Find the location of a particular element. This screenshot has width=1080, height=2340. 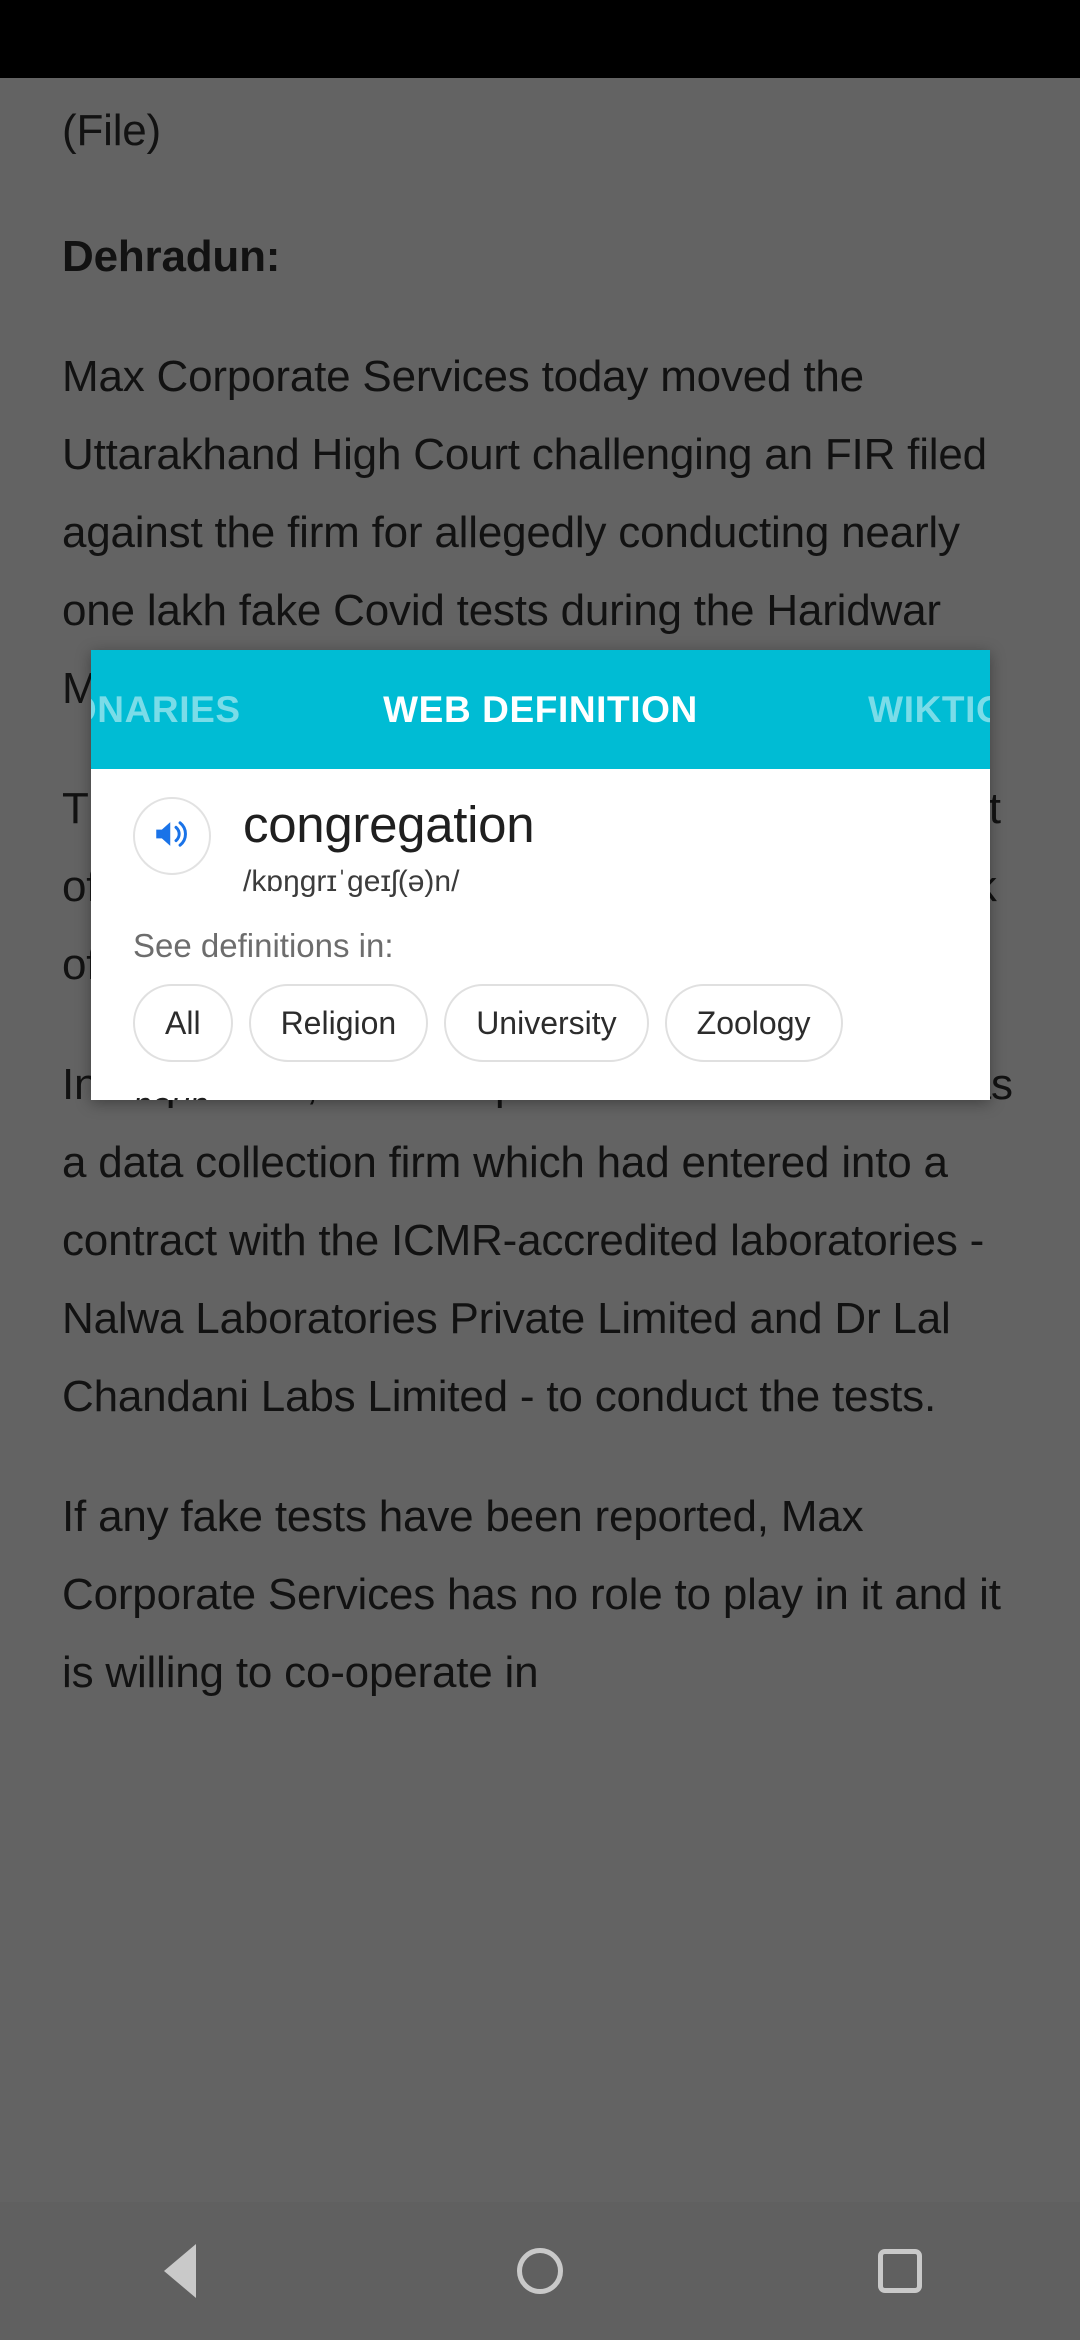

nav-home-button is located at coordinates (540, 2271).